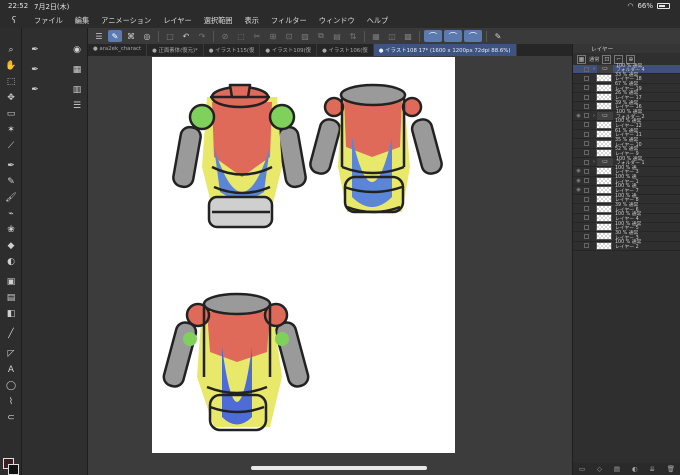  I want to click on new-vector-layer-icon: ◇, so click(599, 469).